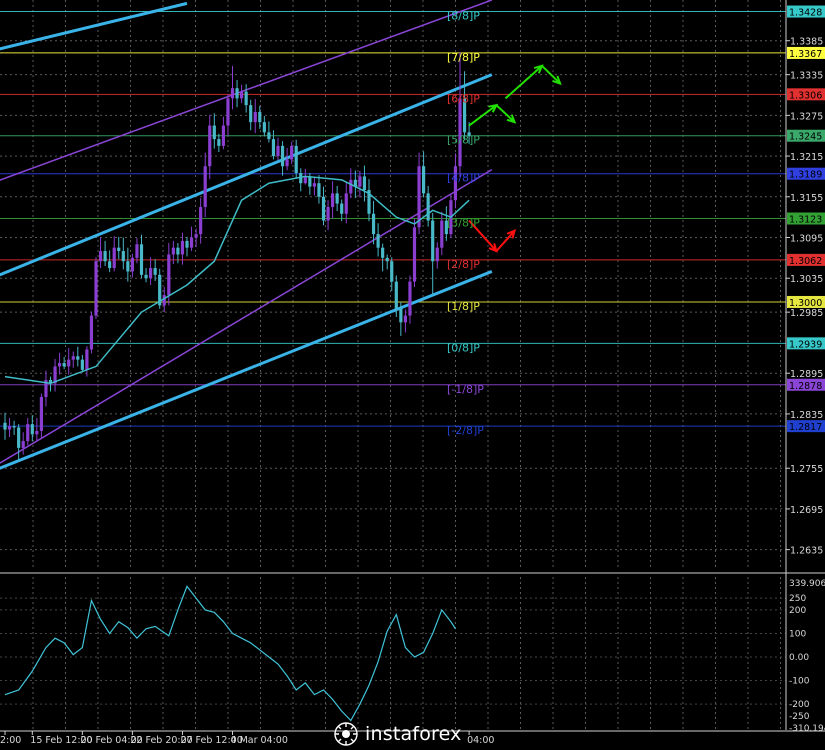  Describe the element at coordinates (805, 137) in the screenshot. I see `price-tag-text: 1.3245` at that location.